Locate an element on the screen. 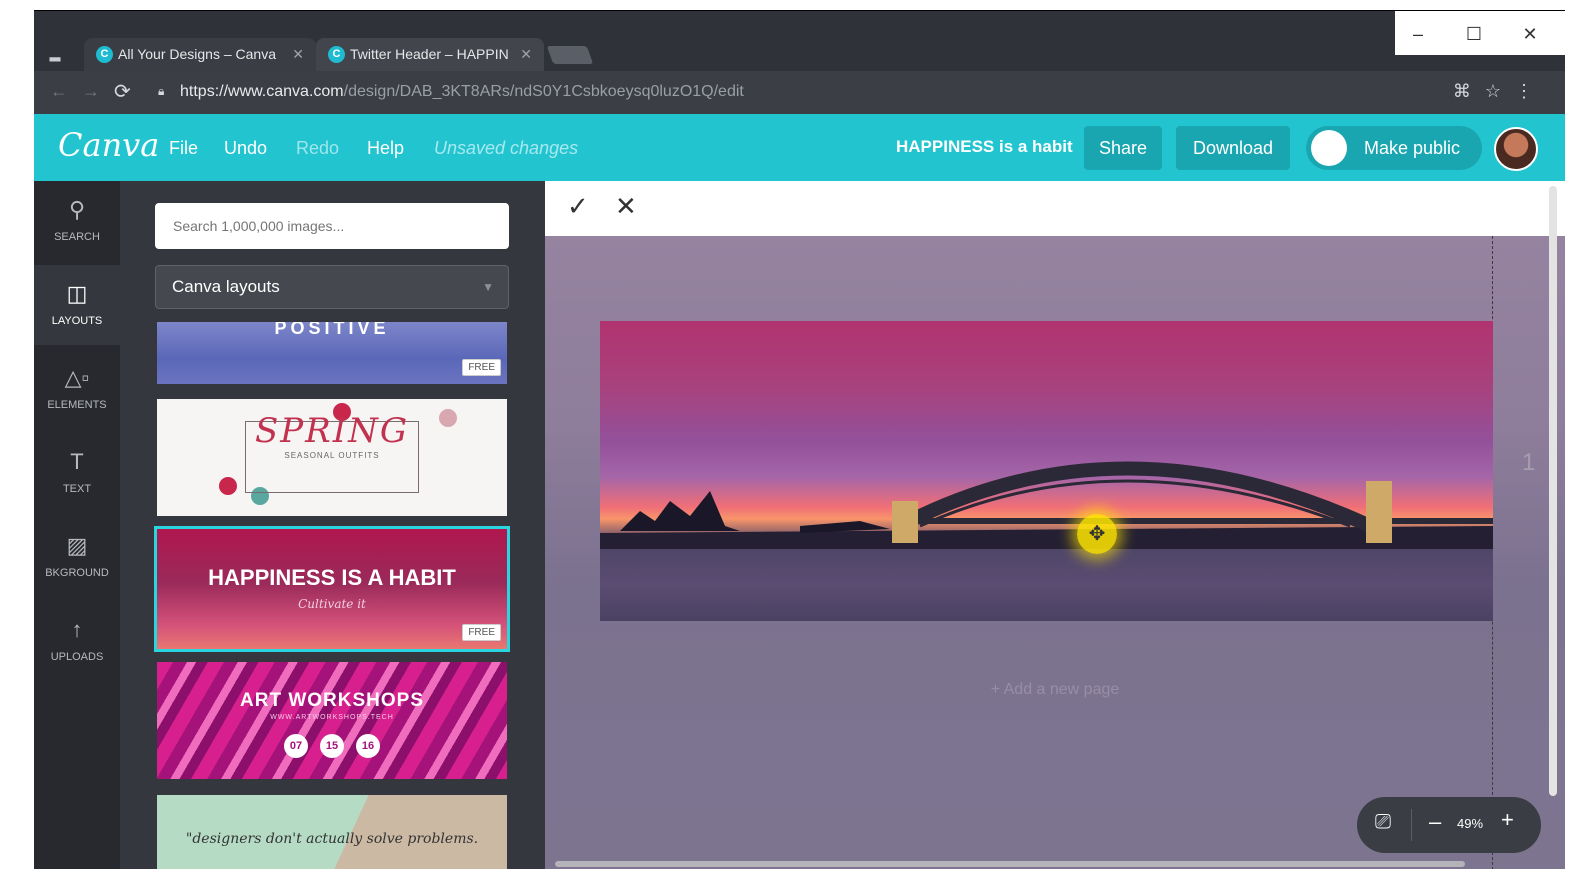 This screenshot has height=869, width=1571. sidebar-item-search: ⚲ SEARCH is located at coordinates (77, 221).